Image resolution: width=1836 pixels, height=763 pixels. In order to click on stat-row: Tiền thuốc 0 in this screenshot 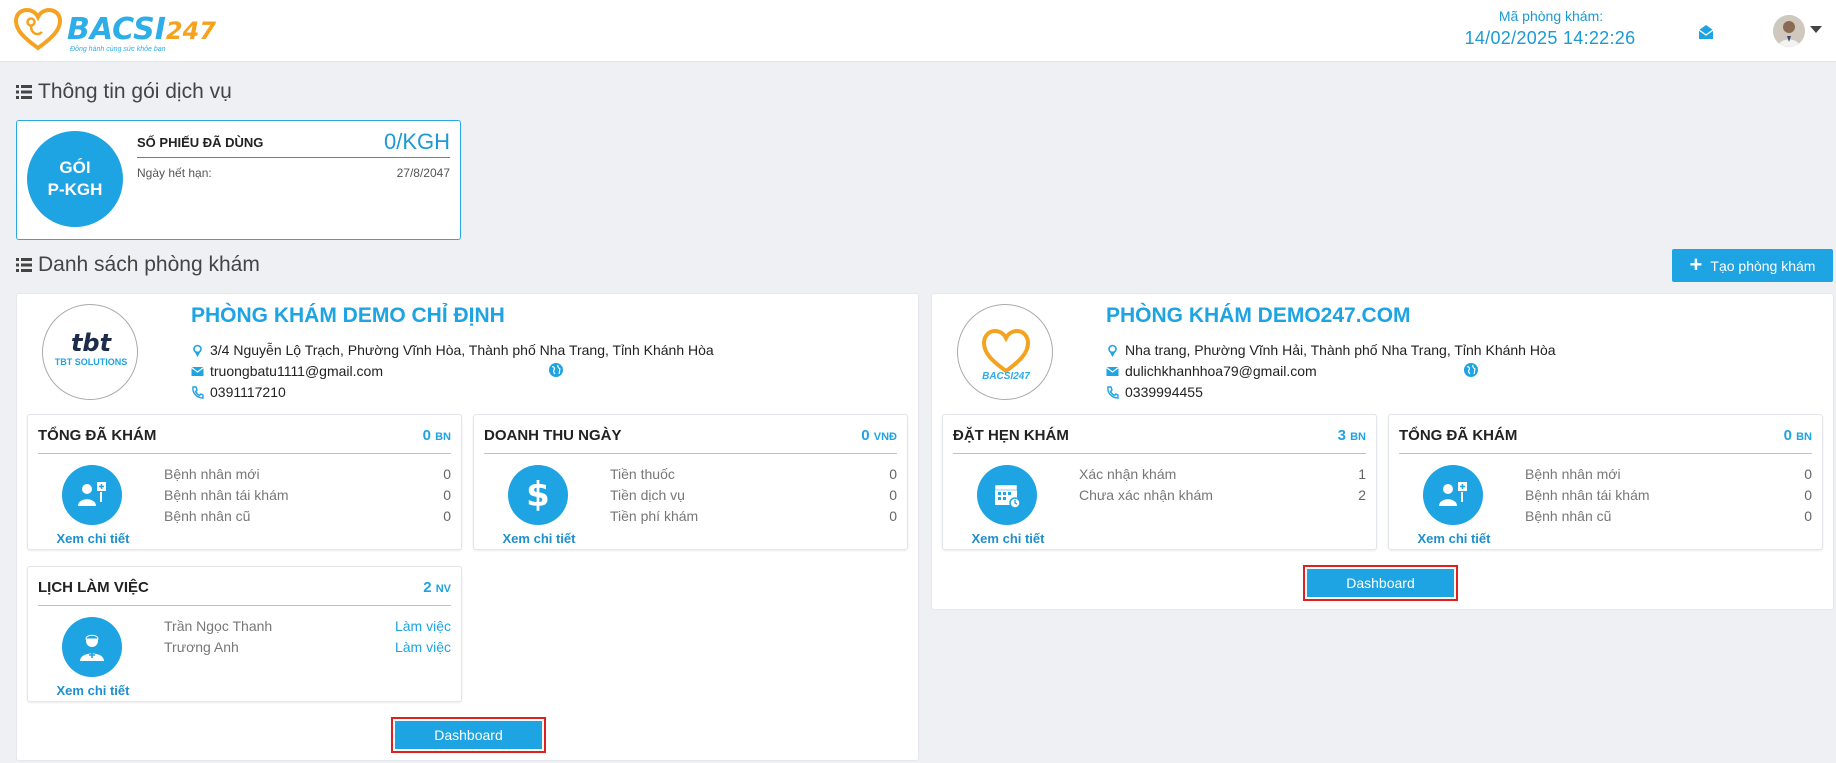, I will do `click(753, 474)`.